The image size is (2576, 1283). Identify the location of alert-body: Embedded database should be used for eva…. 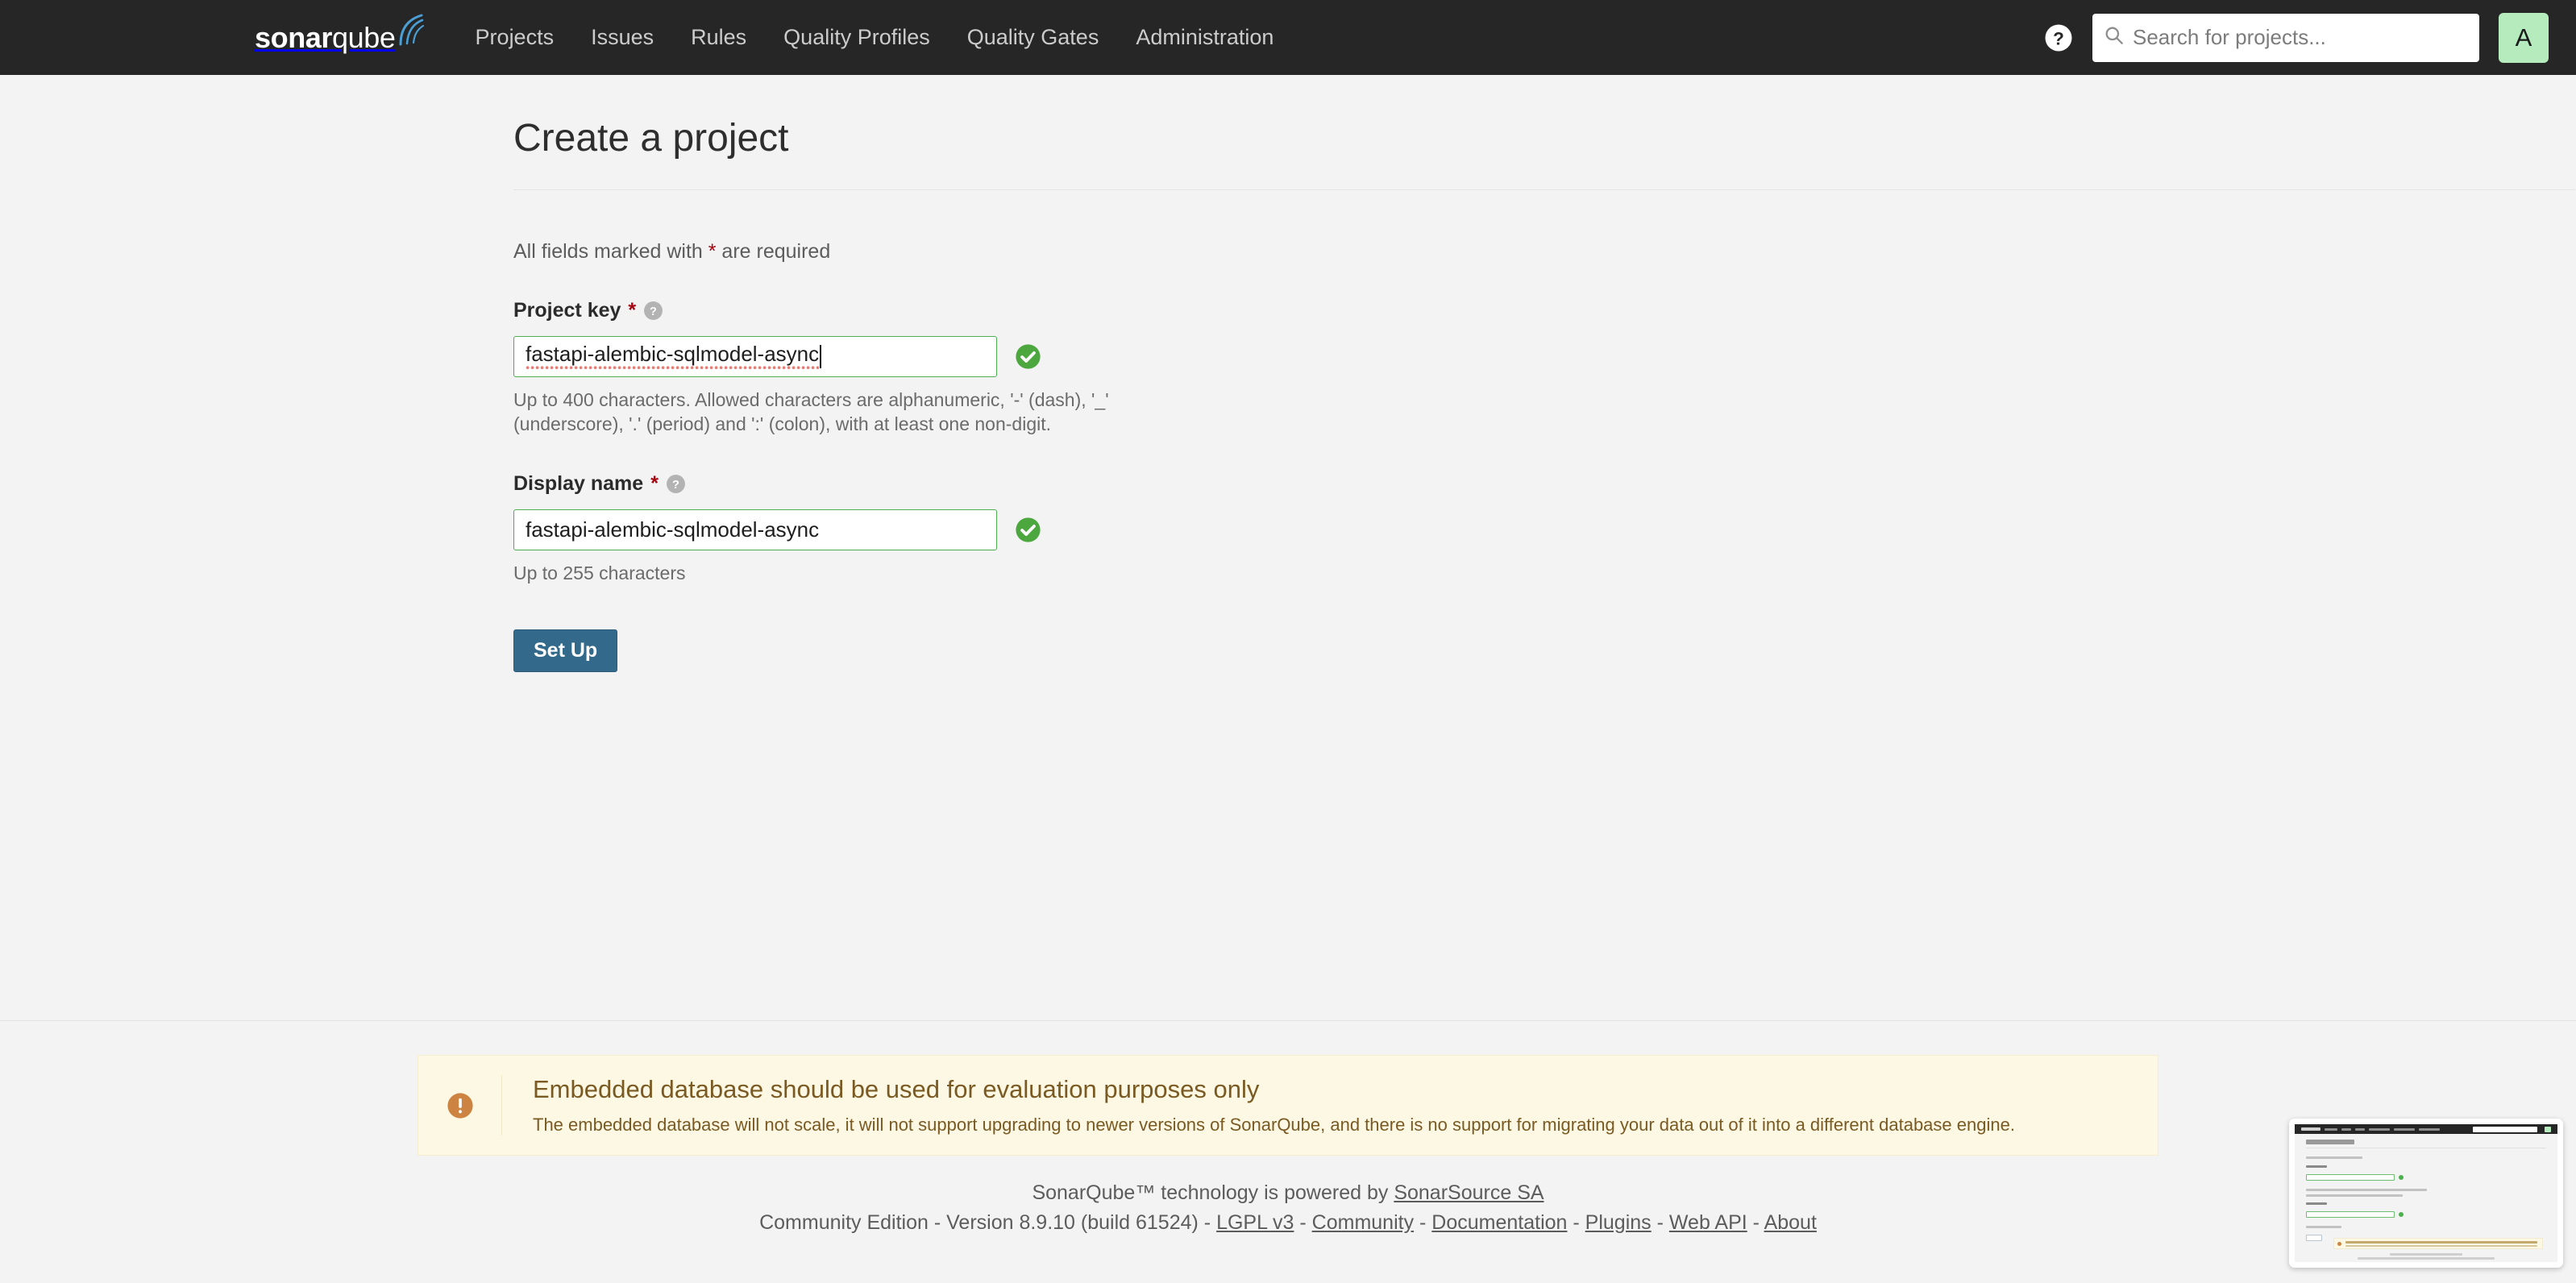
(1258, 1105).